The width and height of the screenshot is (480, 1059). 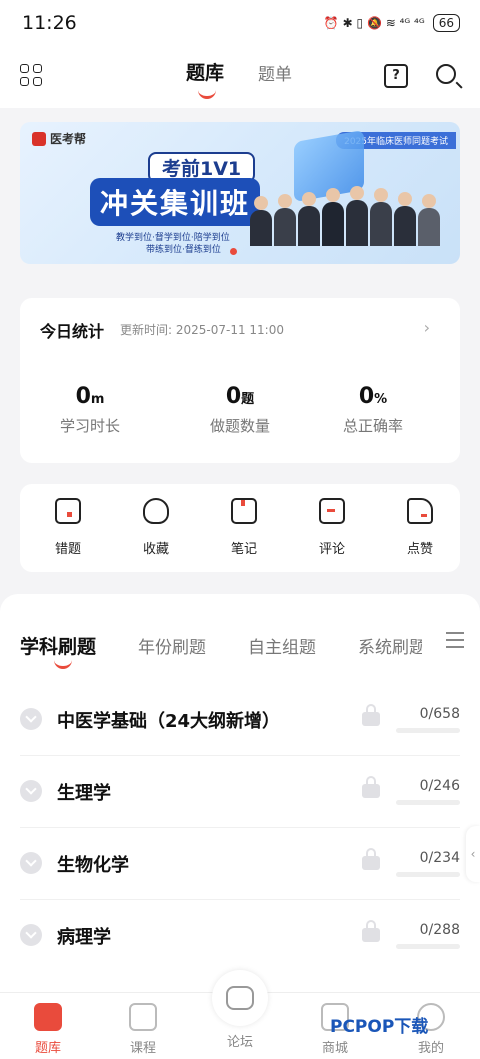 What do you see at coordinates (240, 936) in the screenshot?
I see `subject-row: 病理学 0/288` at bounding box center [240, 936].